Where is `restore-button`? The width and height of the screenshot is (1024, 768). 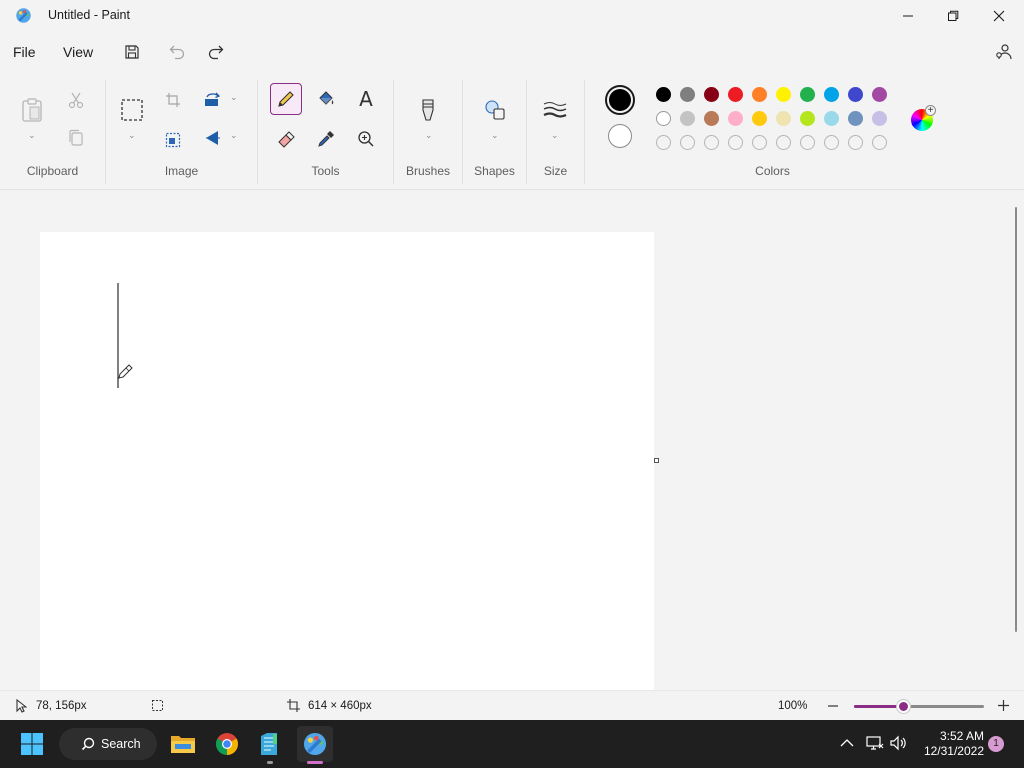
restore-button is located at coordinates (953, 16).